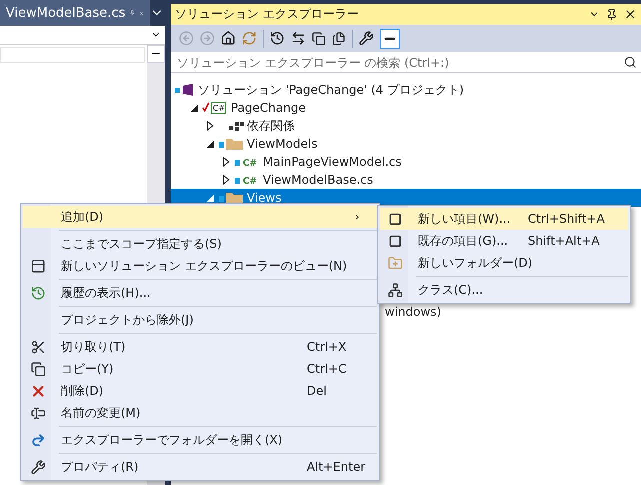  What do you see at coordinates (406, 162) in the screenshot?
I see `tree-item: C# MainPageViewModel.cs` at bounding box center [406, 162].